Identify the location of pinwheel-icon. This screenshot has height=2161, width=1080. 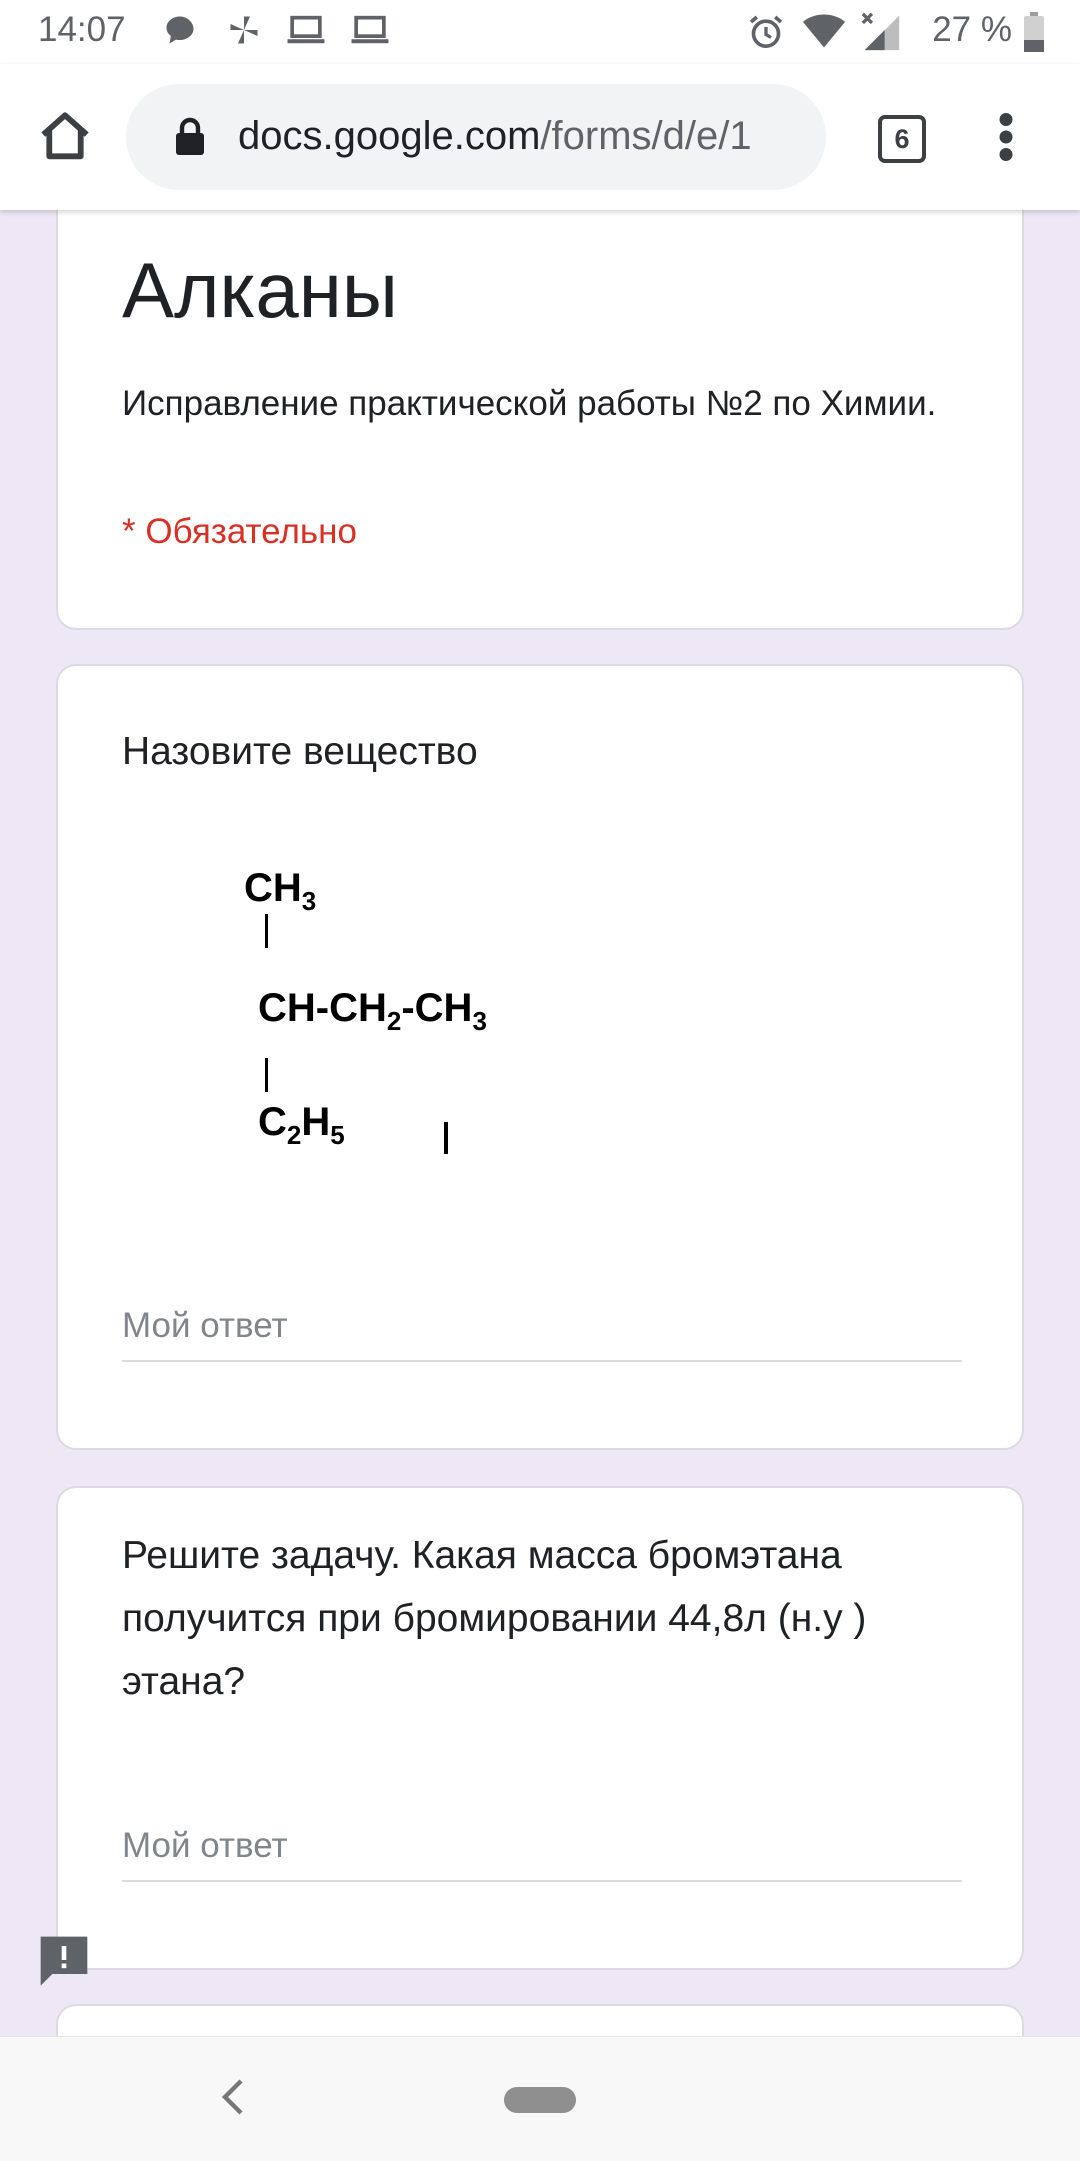
(244, 30).